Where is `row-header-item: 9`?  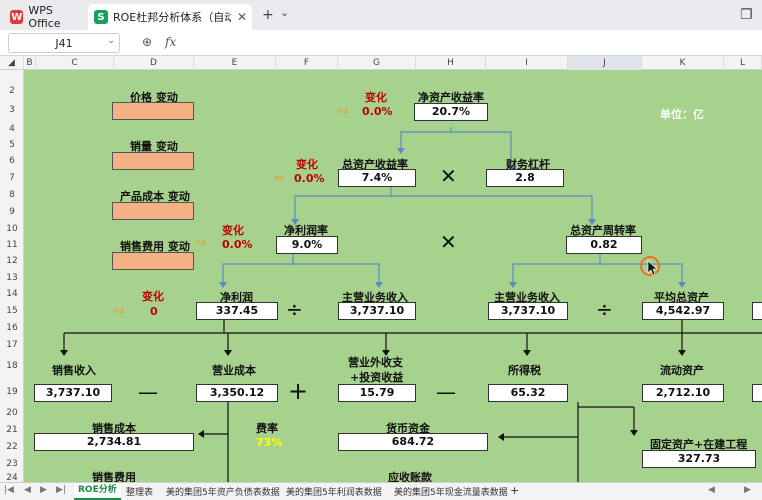
row-header-item: 9 is located at coordinates (12, 212).